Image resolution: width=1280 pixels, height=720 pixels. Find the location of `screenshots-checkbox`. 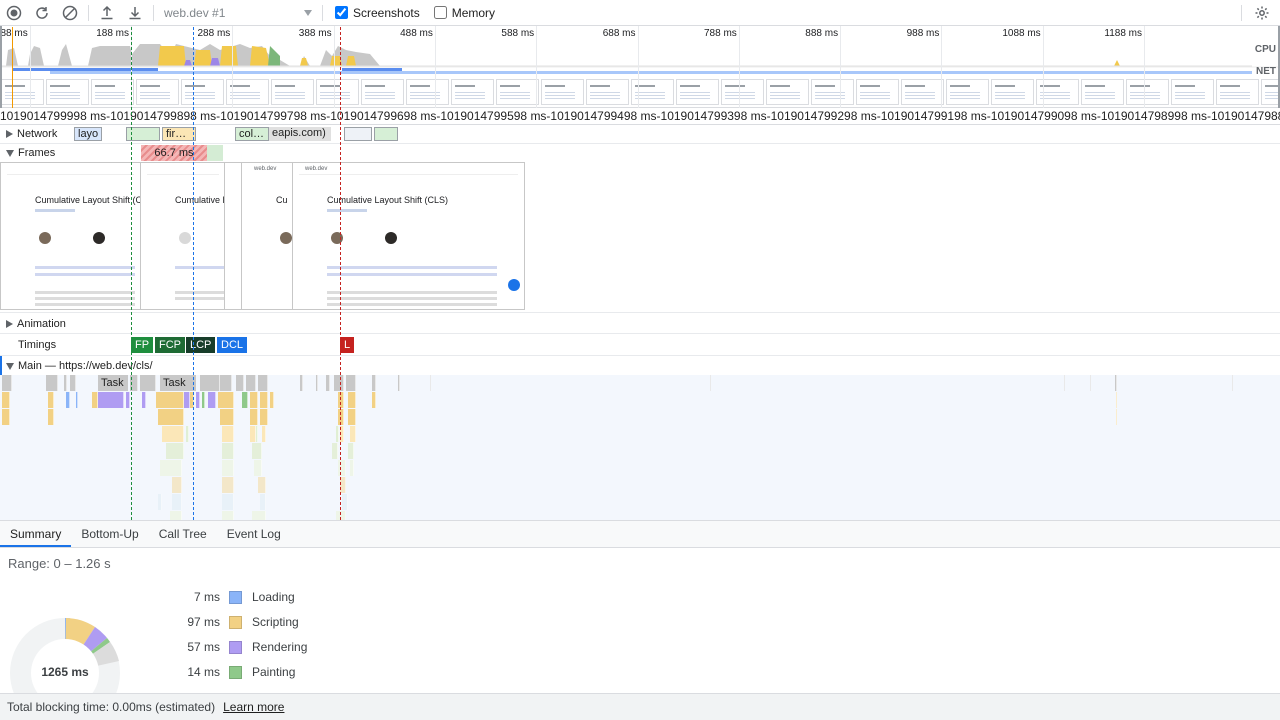

screenshots-checkbox is located at coordinates (341, 12).